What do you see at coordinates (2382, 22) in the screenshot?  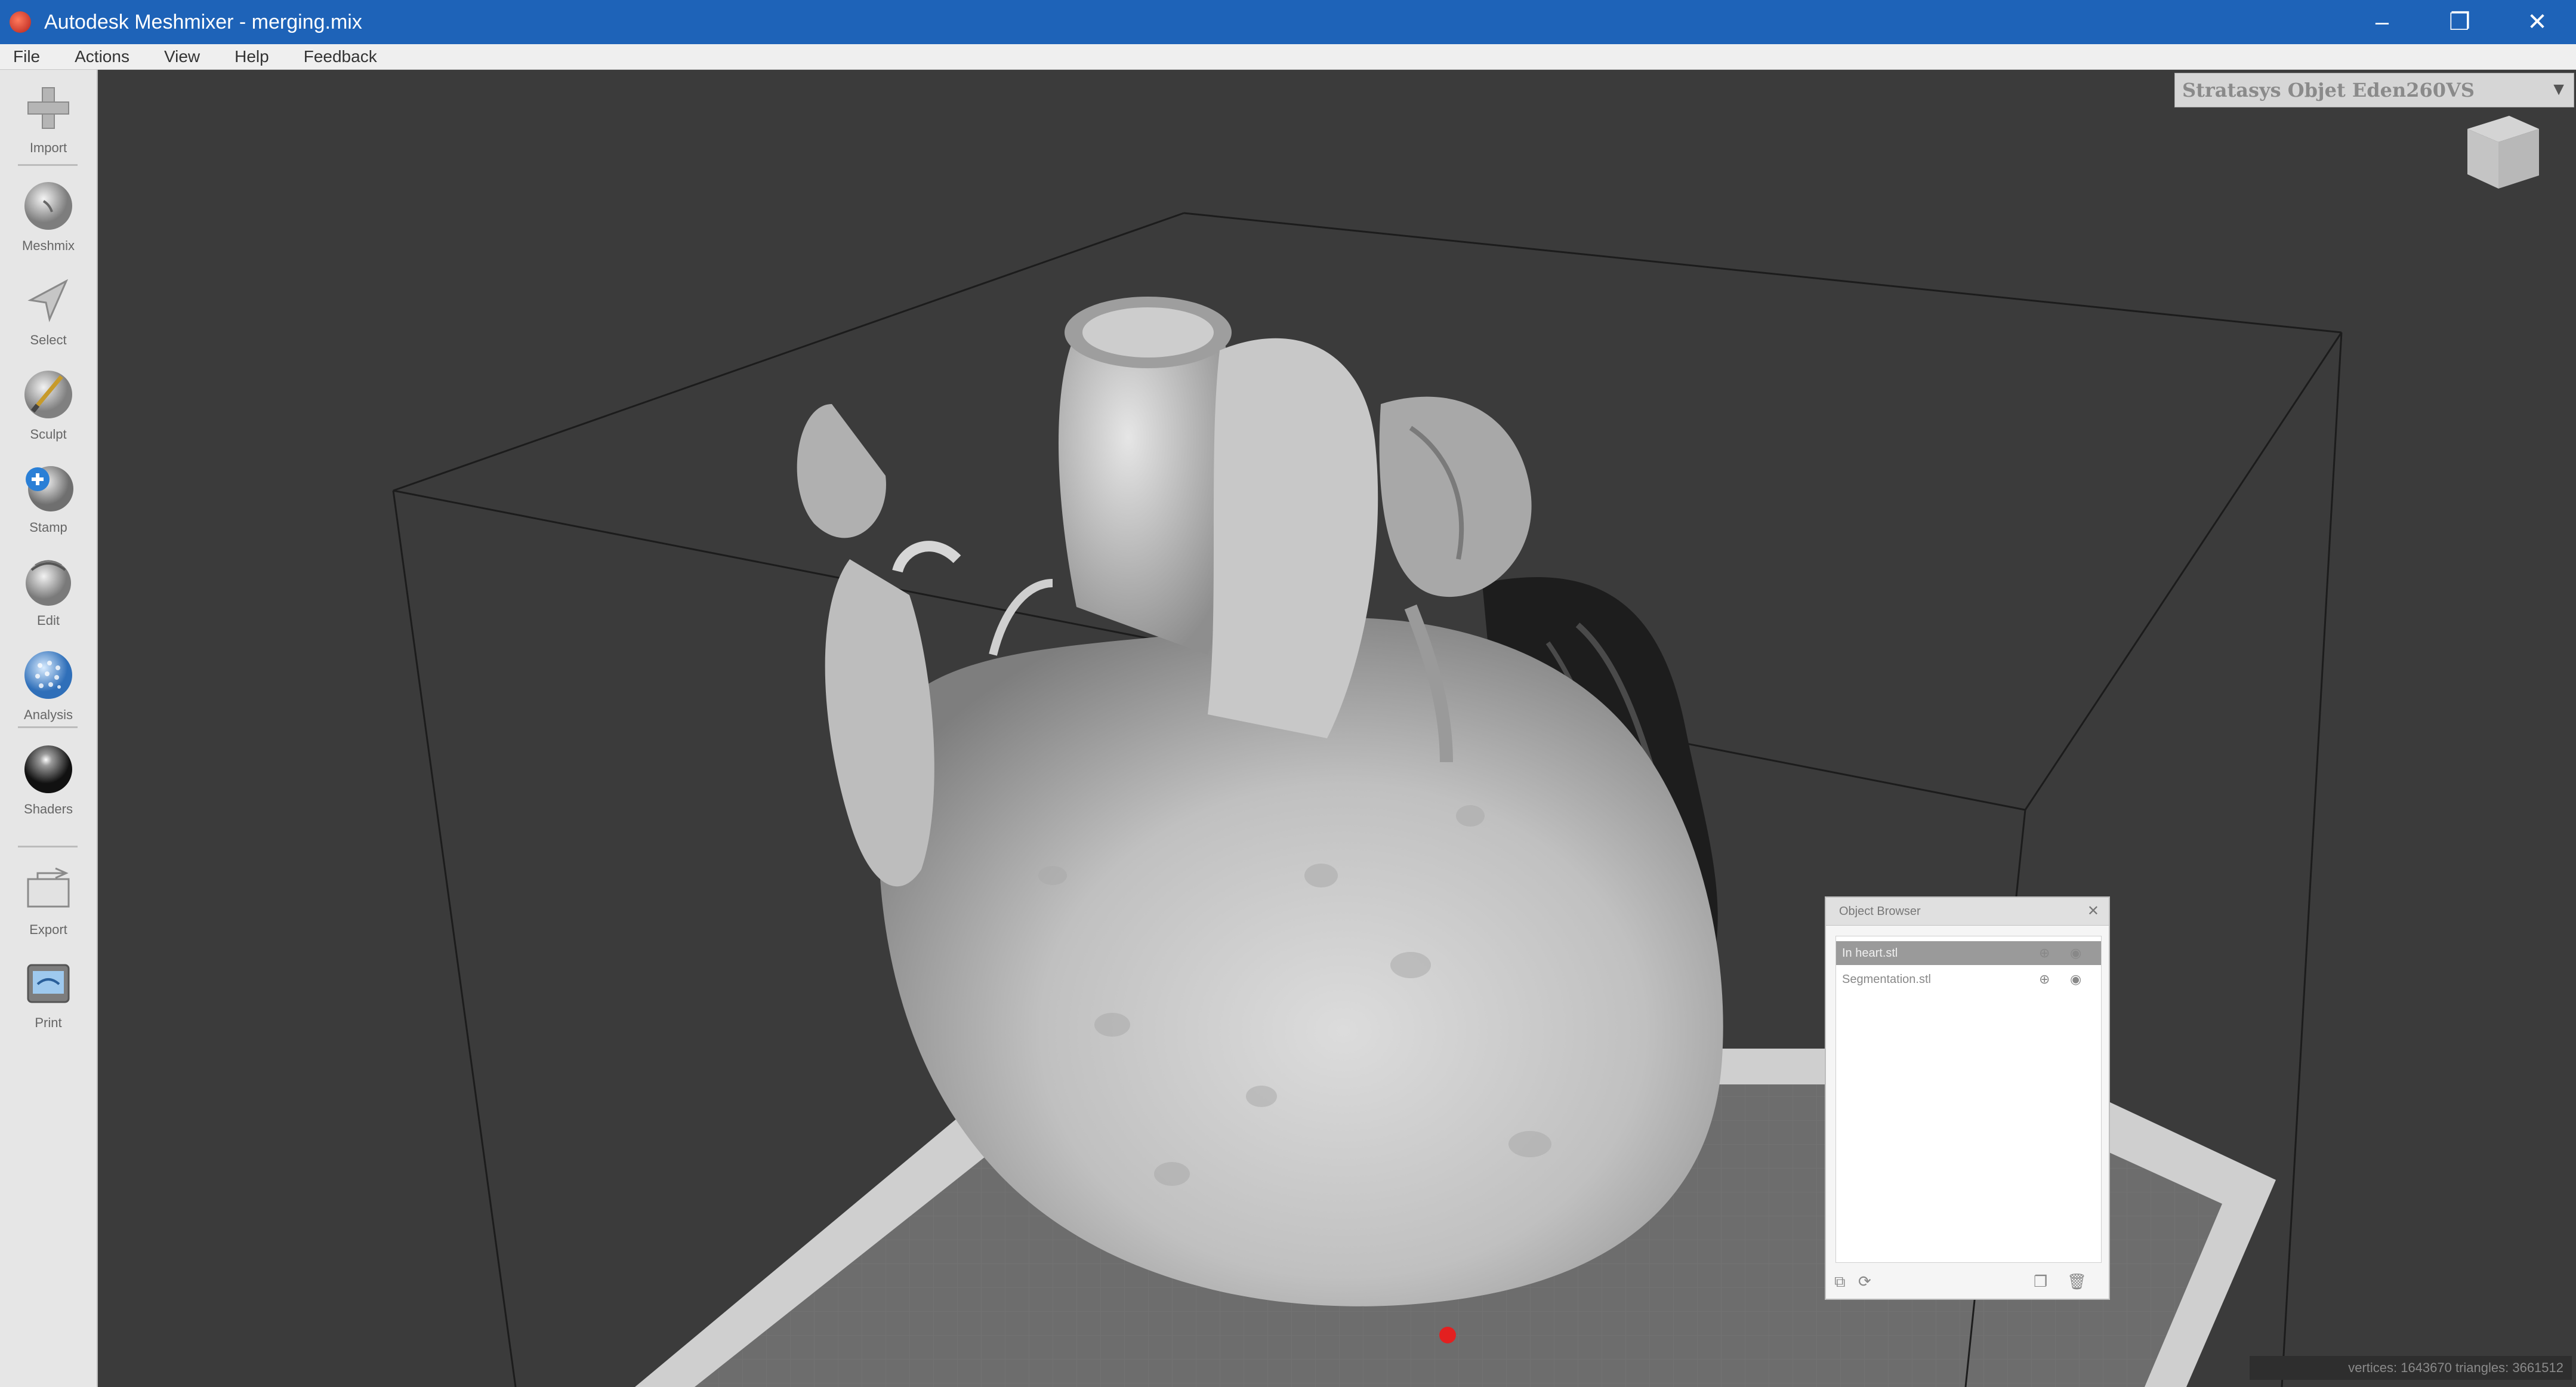 I see `minimize-button: –` at bounding box center [2382, 22].